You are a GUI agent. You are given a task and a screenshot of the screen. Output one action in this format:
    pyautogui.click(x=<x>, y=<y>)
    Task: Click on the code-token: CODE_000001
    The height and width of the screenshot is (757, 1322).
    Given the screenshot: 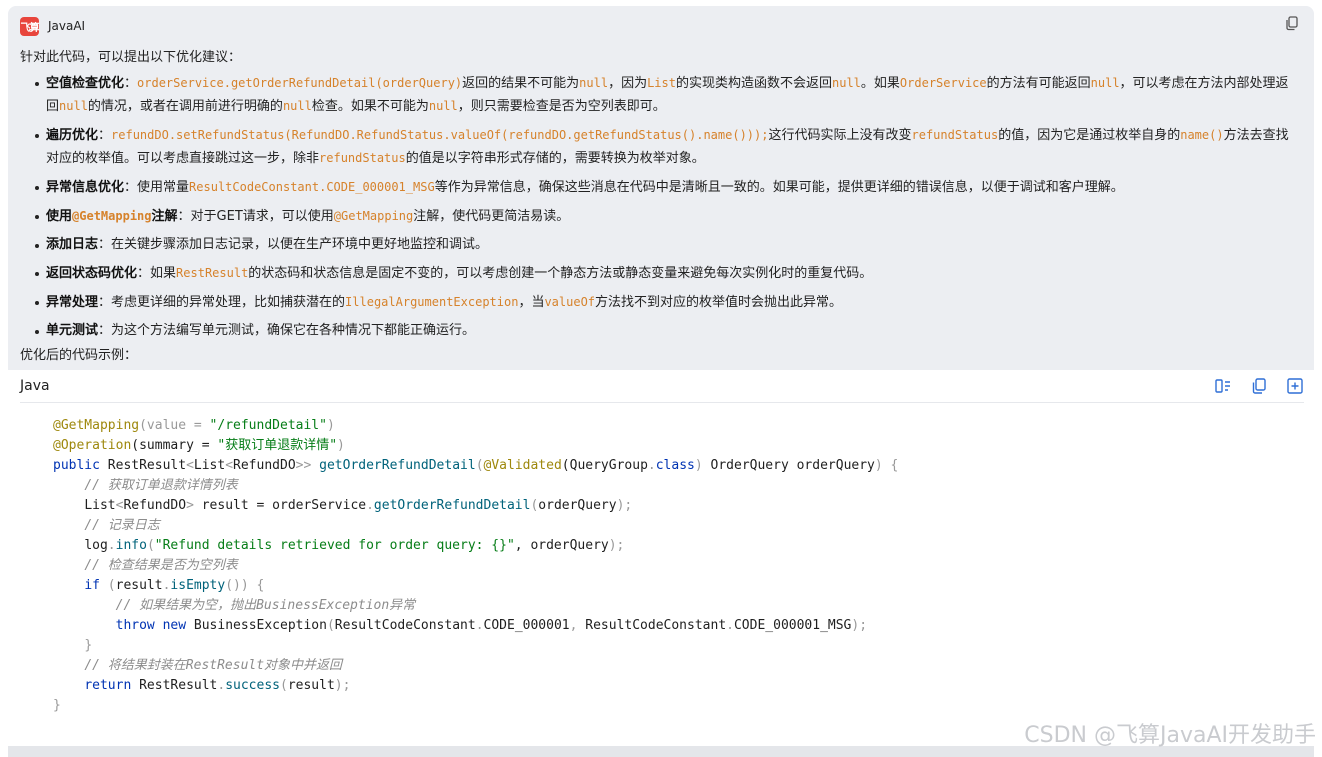 What is the action you would take?
    pyautogui.click(x=526, y=625)
    